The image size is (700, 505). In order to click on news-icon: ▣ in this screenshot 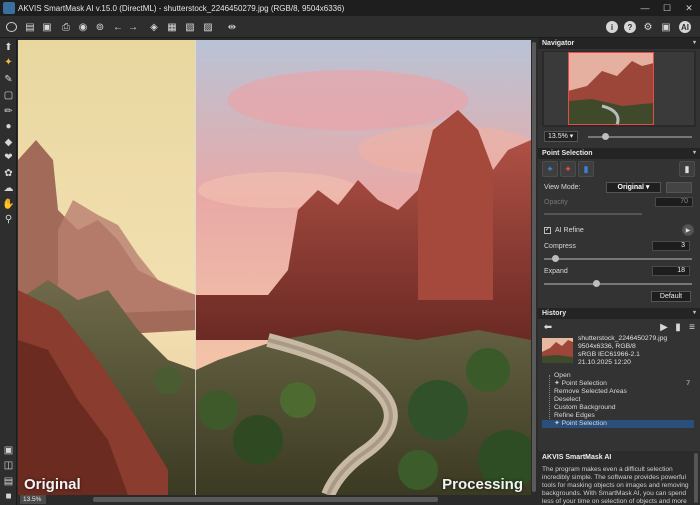, I will do `click(666, 27)`.